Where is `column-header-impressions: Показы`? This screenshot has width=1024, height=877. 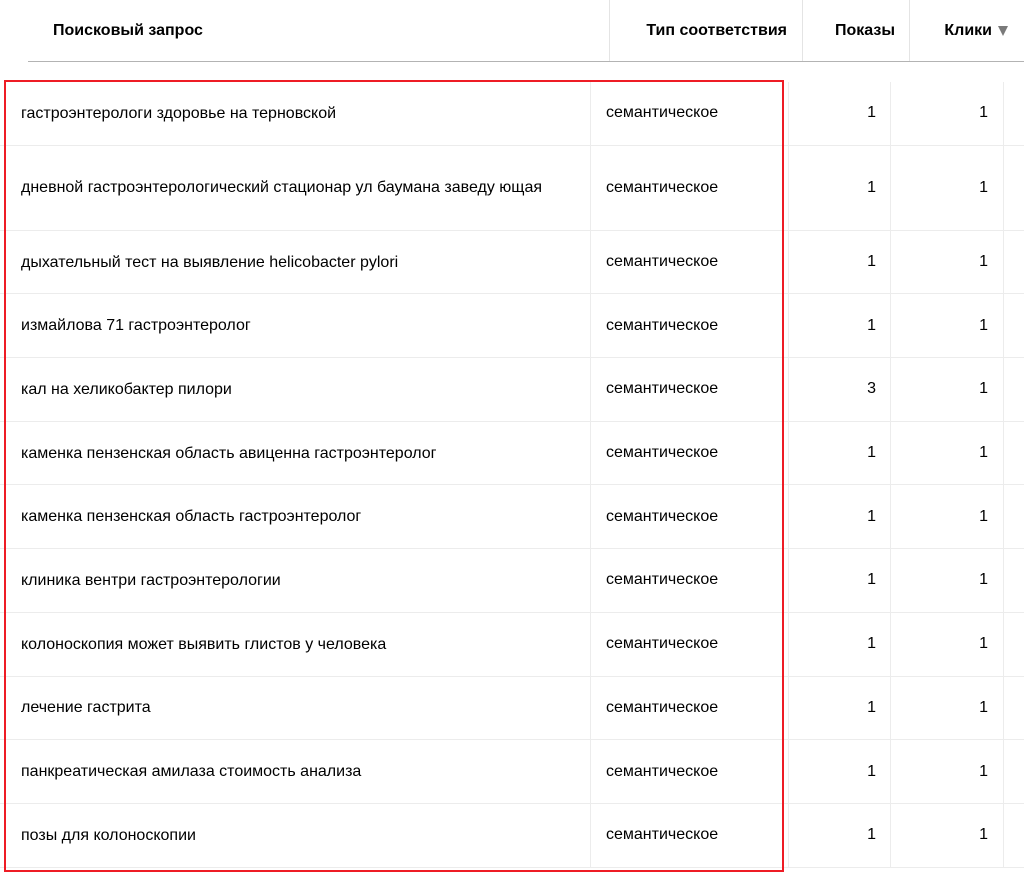
column-header-impressions: Показы is located at coordinates (856, 30).